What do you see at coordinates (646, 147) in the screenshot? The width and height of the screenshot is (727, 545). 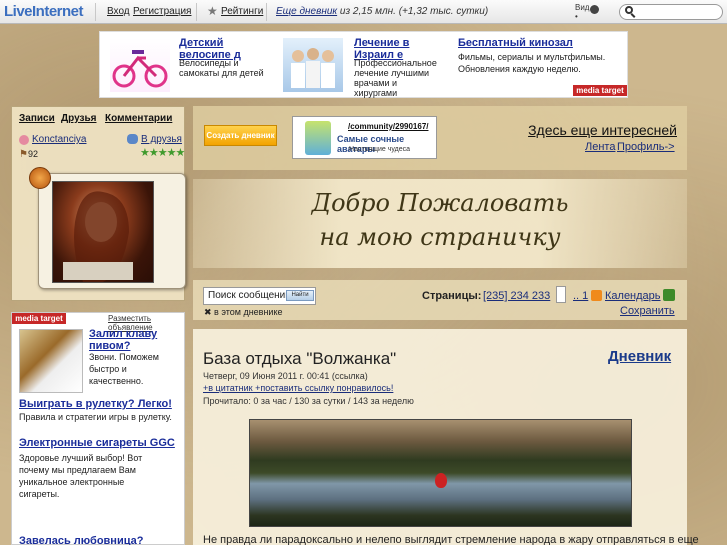 I see `profile-link: Профиль->` at bounding box center [646, 147].